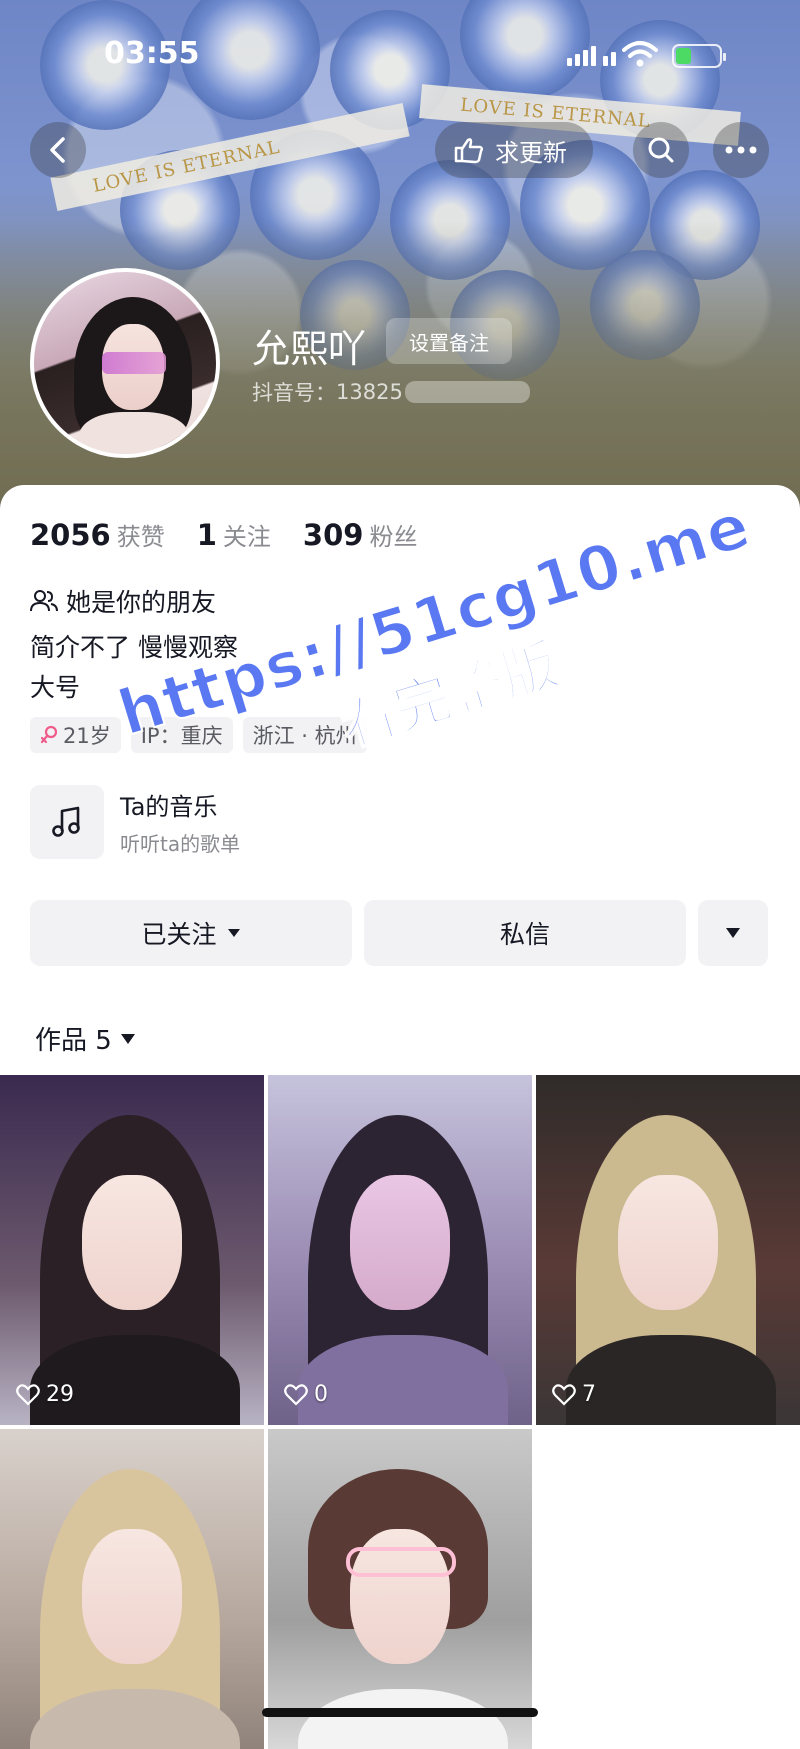  I want to click on music-note-icon, so click(66, 821).